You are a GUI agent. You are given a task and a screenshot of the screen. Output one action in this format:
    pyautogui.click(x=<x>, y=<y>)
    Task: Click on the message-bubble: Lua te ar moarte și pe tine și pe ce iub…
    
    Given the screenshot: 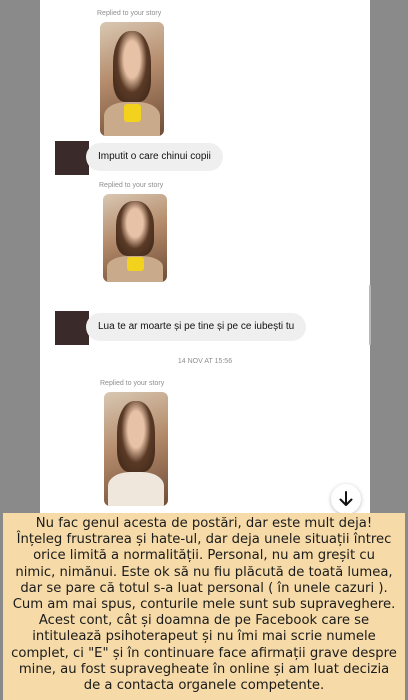 What is the action you would take?
    pyautogui.click(x=196, y=327)
    